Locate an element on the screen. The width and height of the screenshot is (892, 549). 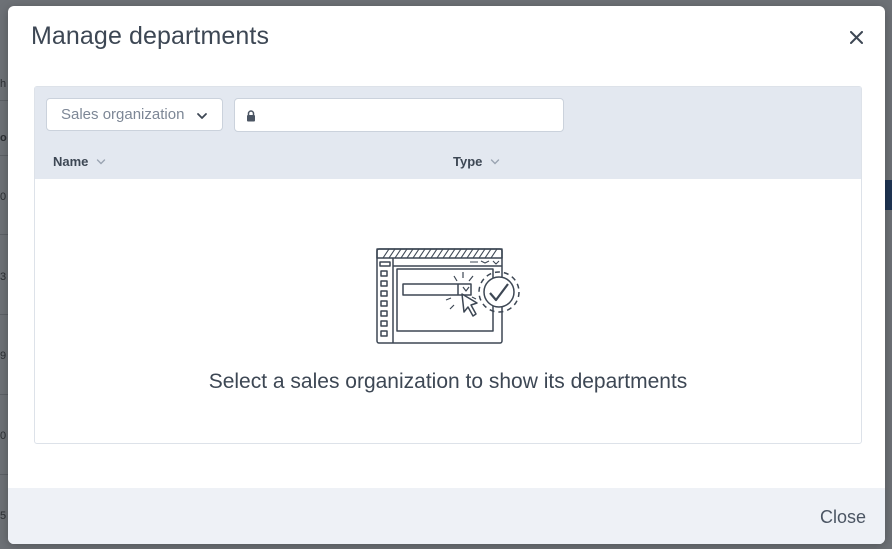
lock-icon is located at coordinates (251, 118).